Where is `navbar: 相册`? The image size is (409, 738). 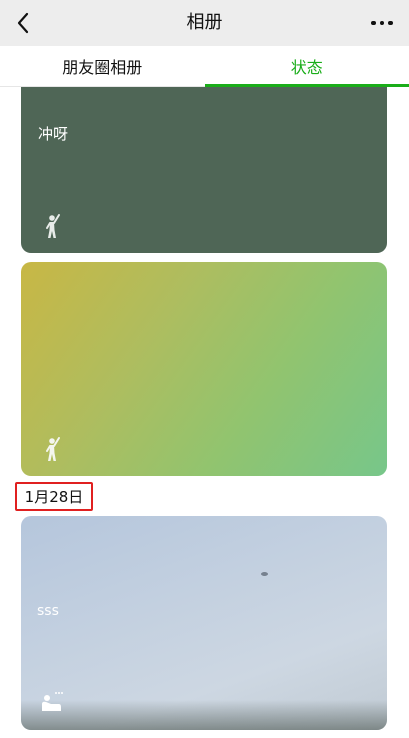
navbar: 相册 is located at coordinates (204, 23).